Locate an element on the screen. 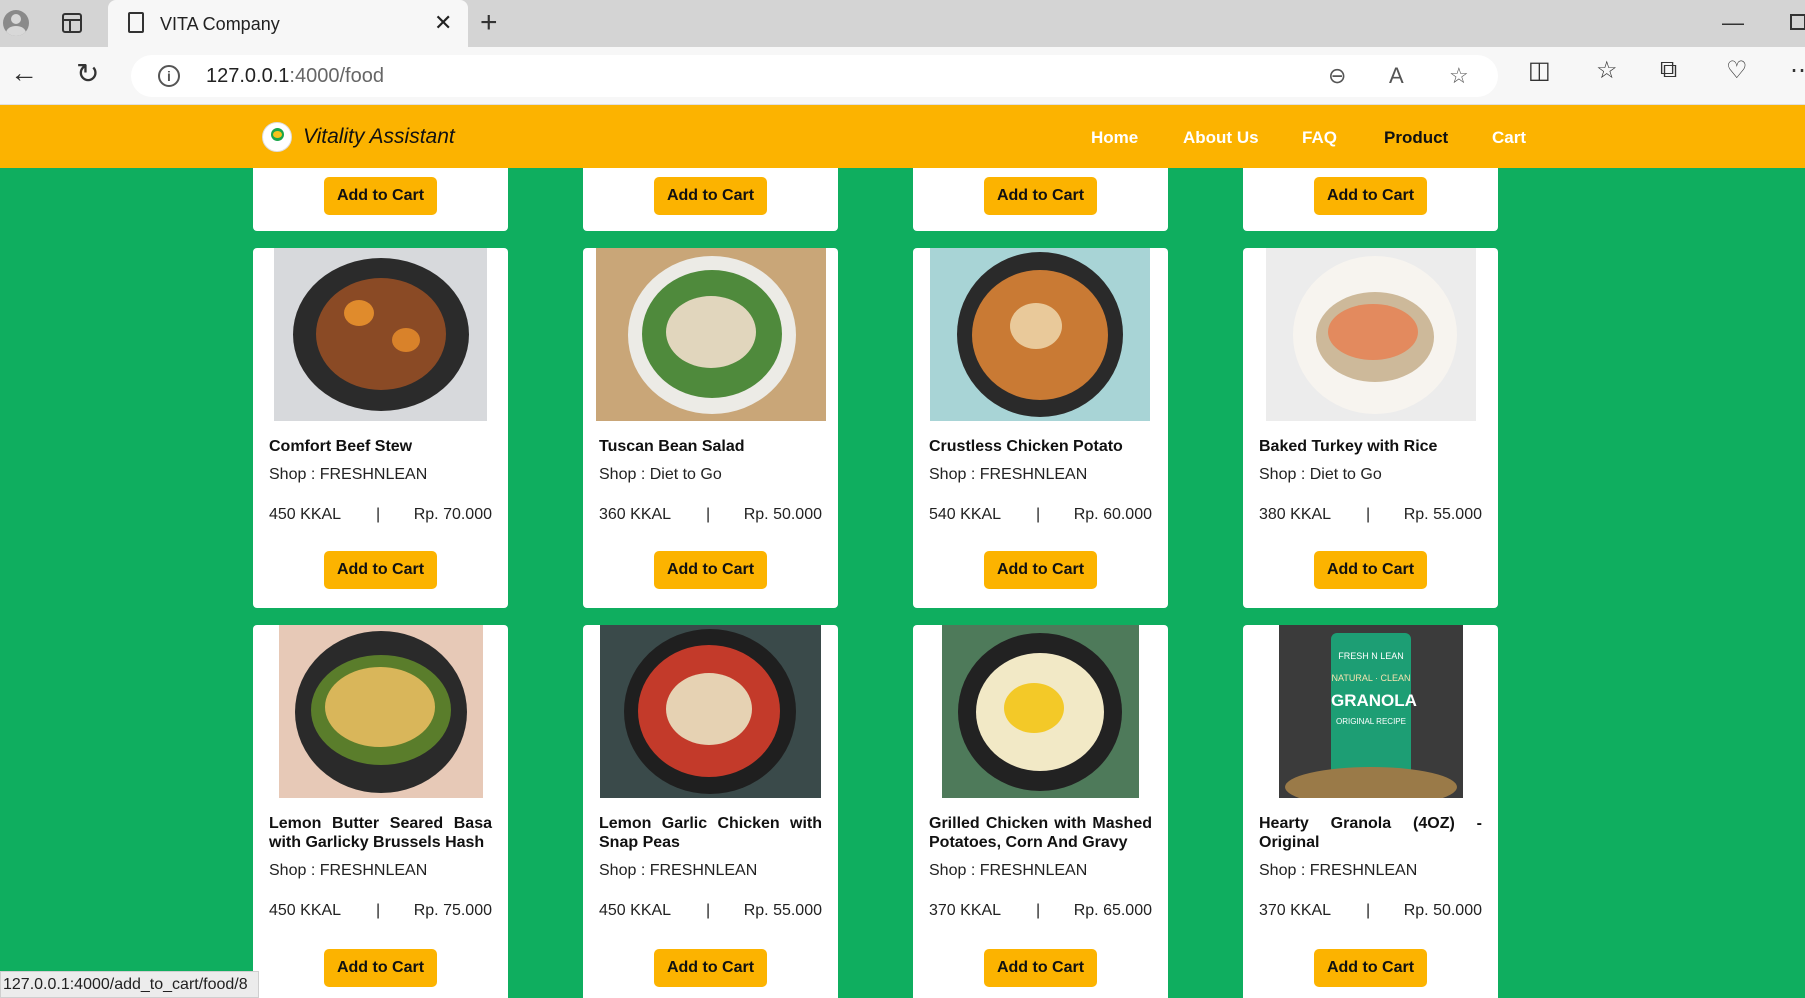  garlic-chicken-image is located at coordinates (710, 711).